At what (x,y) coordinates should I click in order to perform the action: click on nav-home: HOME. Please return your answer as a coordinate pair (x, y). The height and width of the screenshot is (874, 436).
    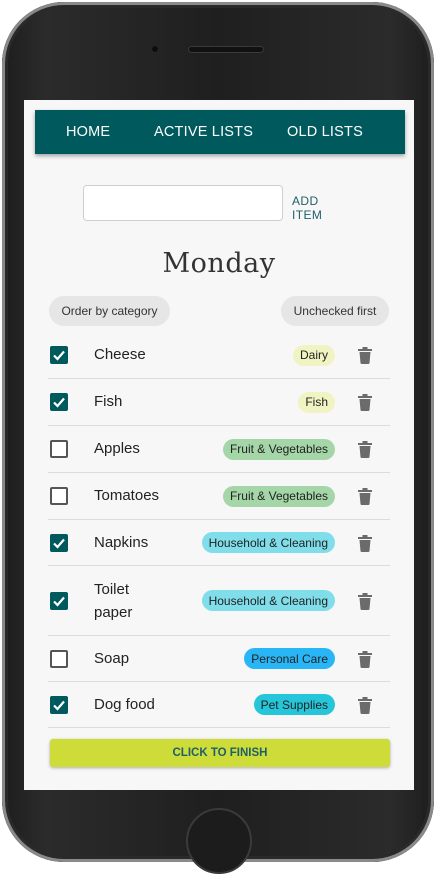
    Looking at the image, I should click on (88, 132).